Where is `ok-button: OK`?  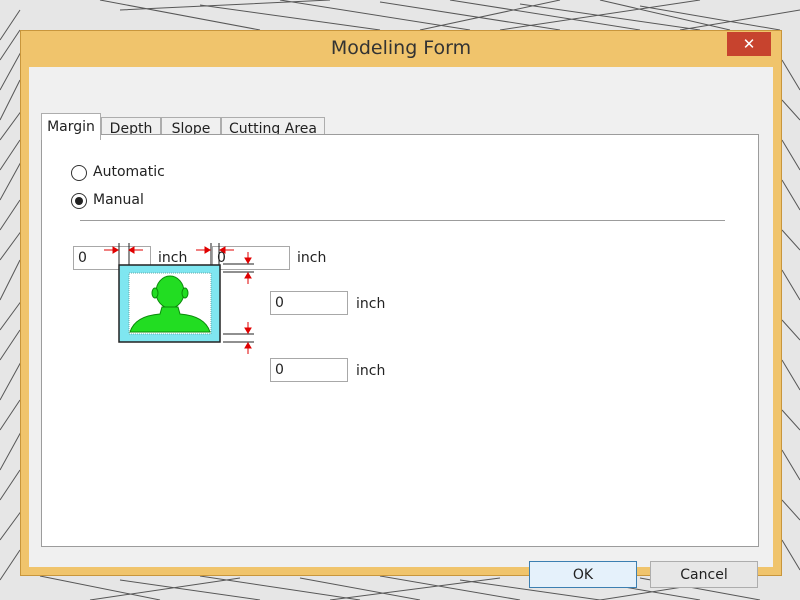
ok-button: OK is located at coordinates (583, 574).